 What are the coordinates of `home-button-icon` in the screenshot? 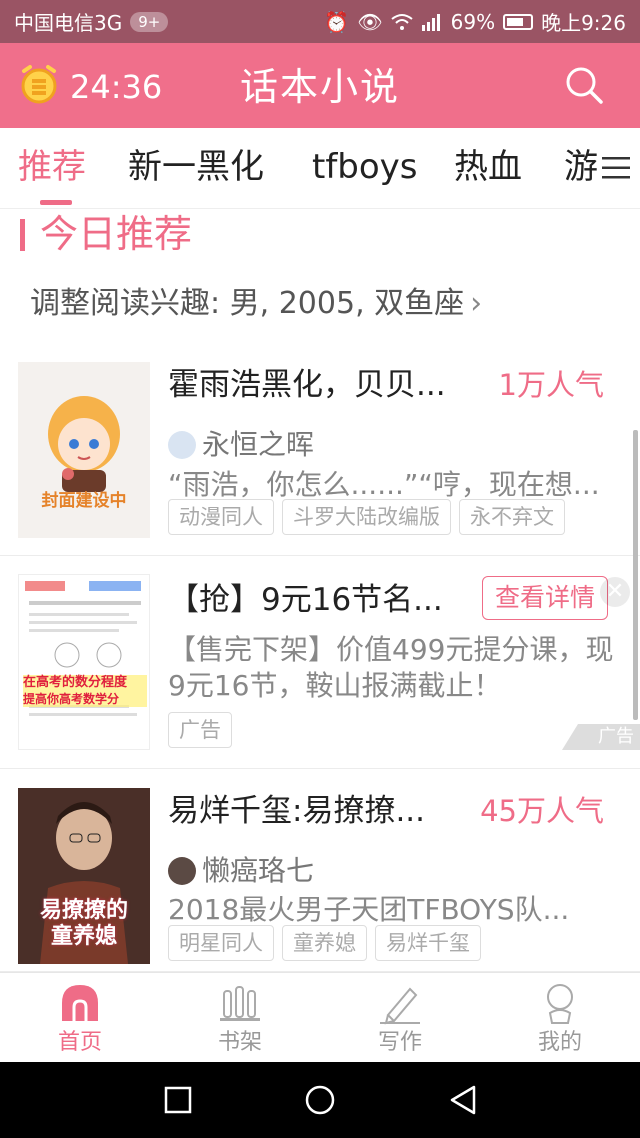 It's located at (320, 1100).